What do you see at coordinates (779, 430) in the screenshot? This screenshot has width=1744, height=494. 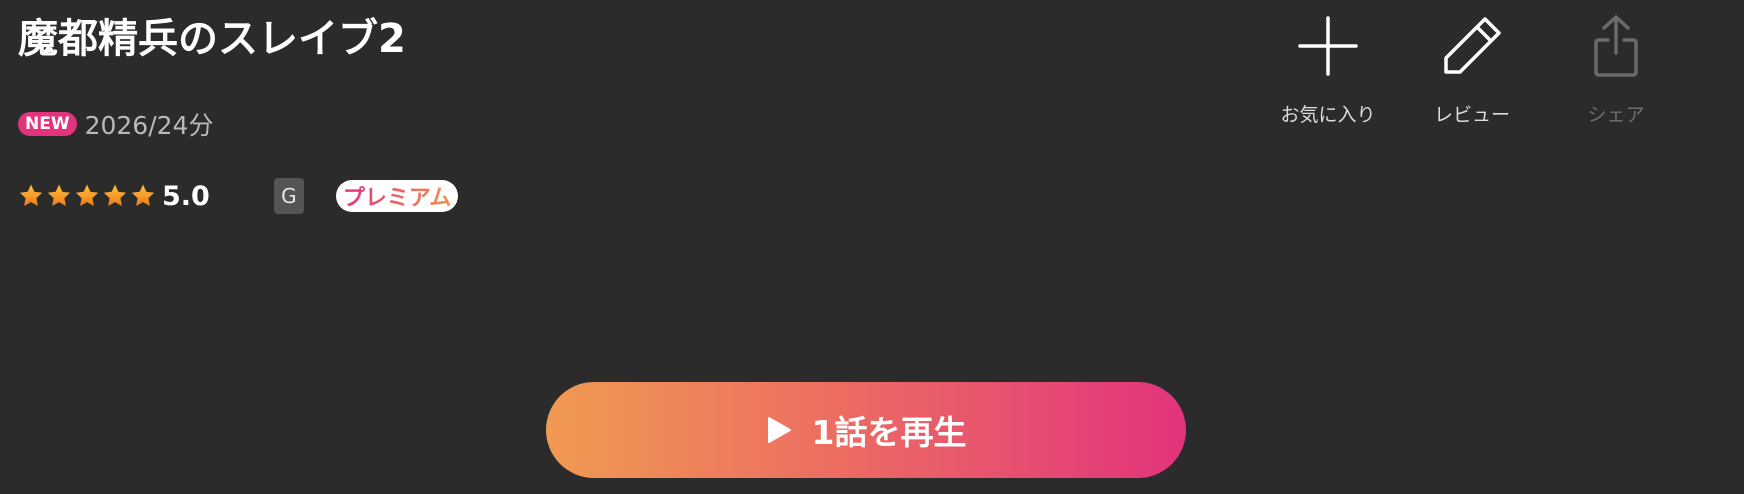 I see `play-icon` at bounding box center [779, 430].